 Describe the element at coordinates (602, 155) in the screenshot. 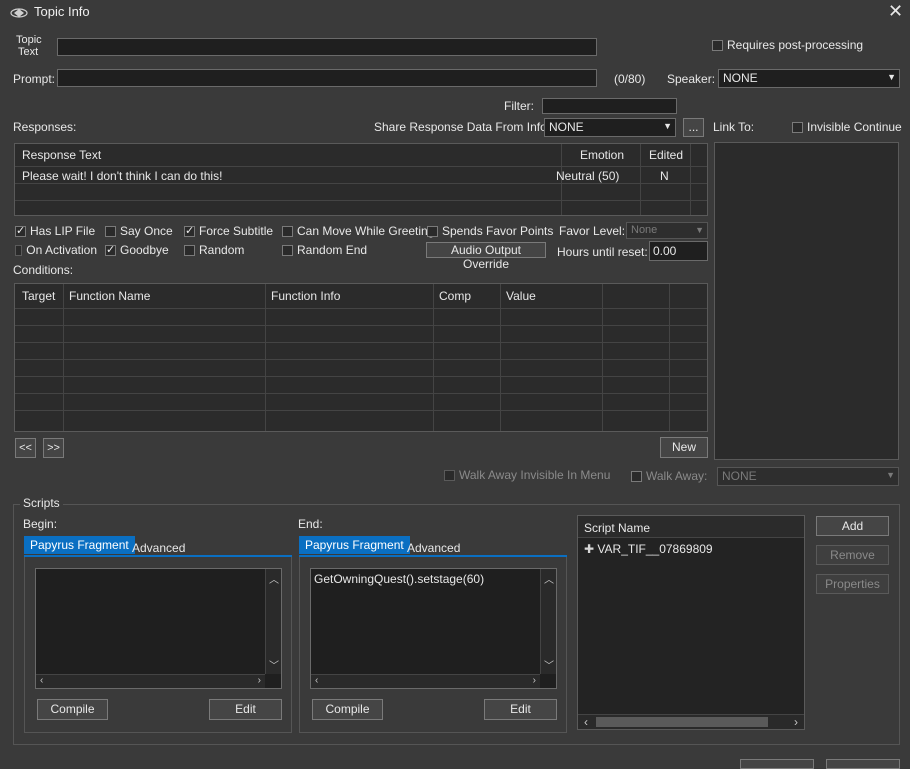

I see `column-header-emotion: Emotion` at that location.